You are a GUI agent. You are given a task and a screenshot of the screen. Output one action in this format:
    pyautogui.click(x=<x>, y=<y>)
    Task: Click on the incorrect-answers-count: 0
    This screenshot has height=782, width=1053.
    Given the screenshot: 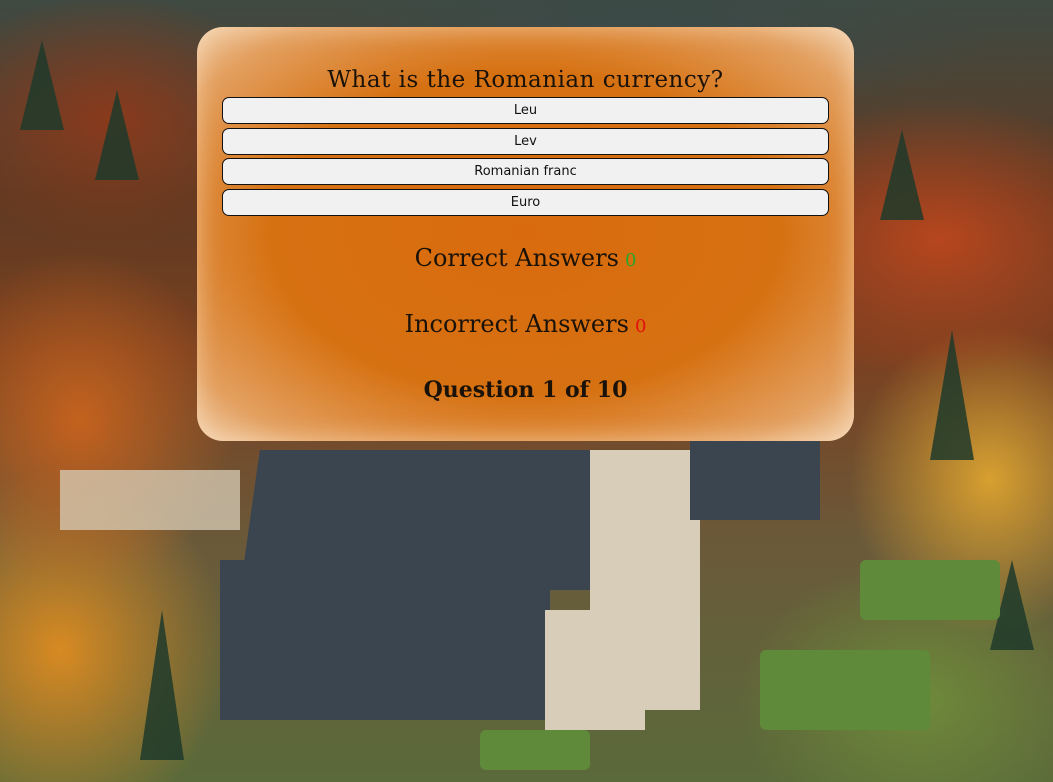 What is the action you would take?
    pyautogui.click(x=640, y=326)
    